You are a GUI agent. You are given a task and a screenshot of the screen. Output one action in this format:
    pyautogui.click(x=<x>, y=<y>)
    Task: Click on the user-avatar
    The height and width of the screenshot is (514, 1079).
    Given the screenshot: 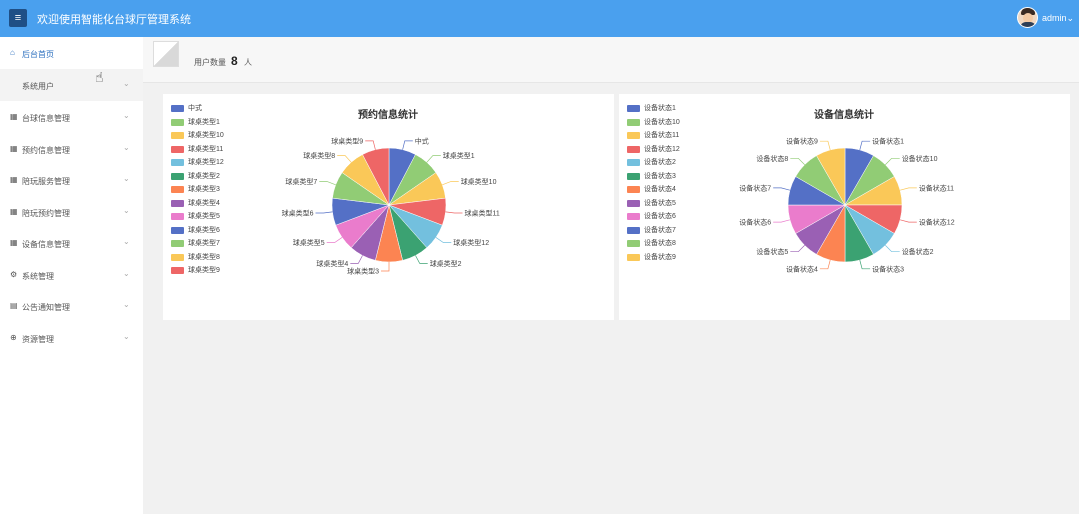 What is the action you would take?
    pyautogui.click(x=1027, y=17)
    